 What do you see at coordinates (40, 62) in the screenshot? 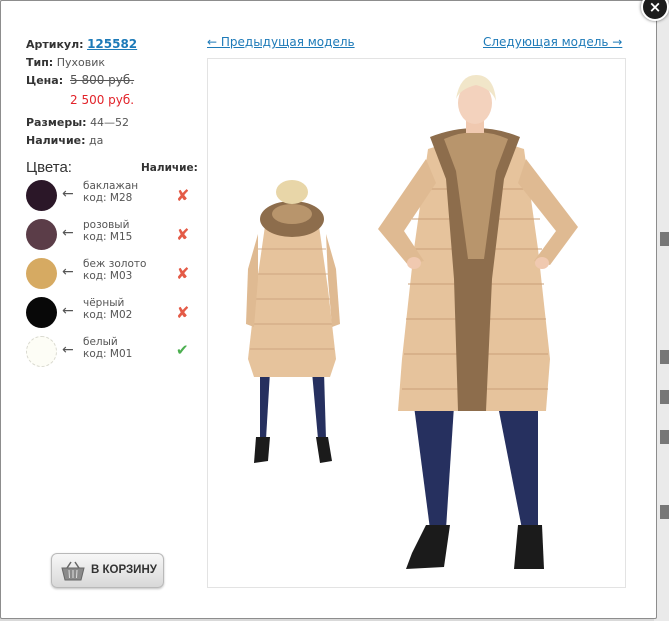
I see `type-label: Тип:` at bounding box center [40, 62].